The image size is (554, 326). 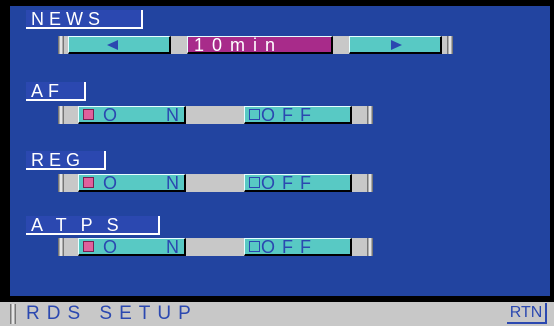 What do you see at coordinates (84, 19) in the screenshot?
I see `news-label: NEWS` at bounding box center [84, 19].